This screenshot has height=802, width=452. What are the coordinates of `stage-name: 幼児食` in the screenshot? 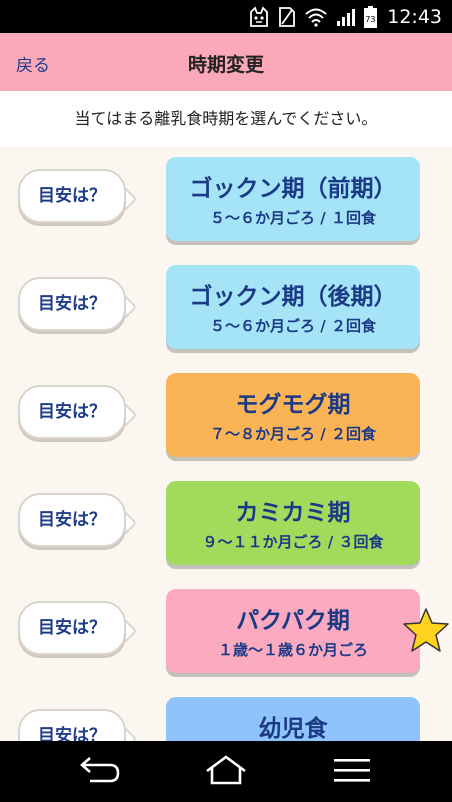 It's located at (293, 728).